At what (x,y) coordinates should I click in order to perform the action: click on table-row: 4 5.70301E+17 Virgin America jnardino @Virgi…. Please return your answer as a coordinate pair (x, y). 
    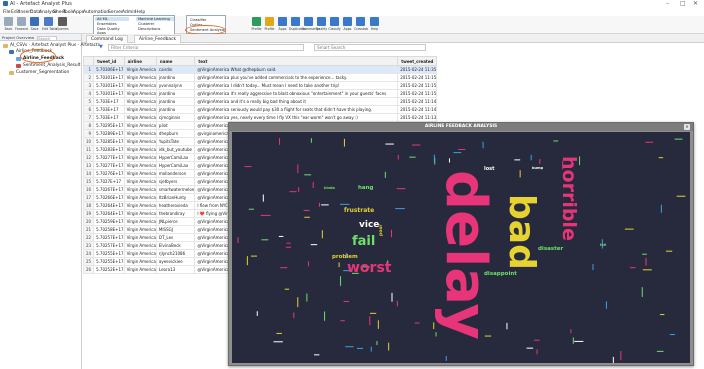
    Looking at the image, I should click on (260, 93).